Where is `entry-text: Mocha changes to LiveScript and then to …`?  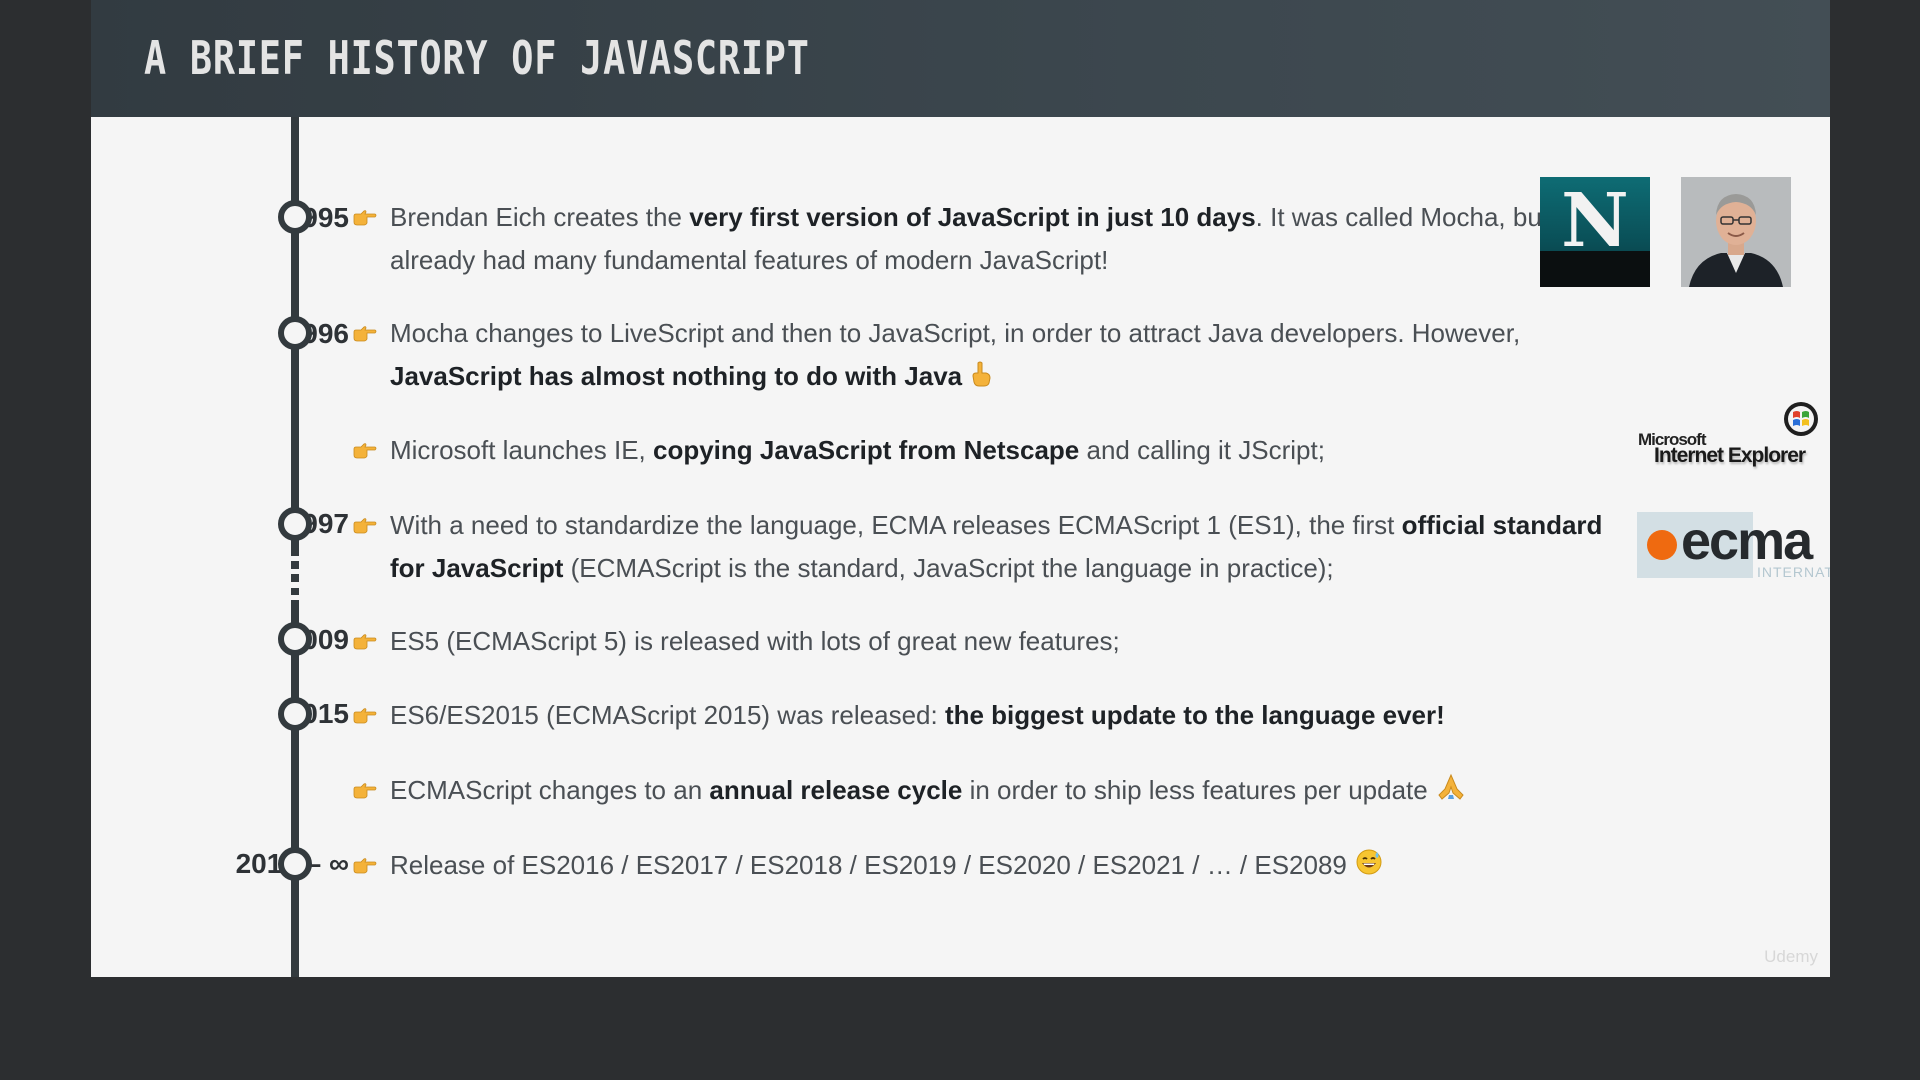 entry-text: Mocha changes to LiveScript and then to … is located at coordinates (955, 333).